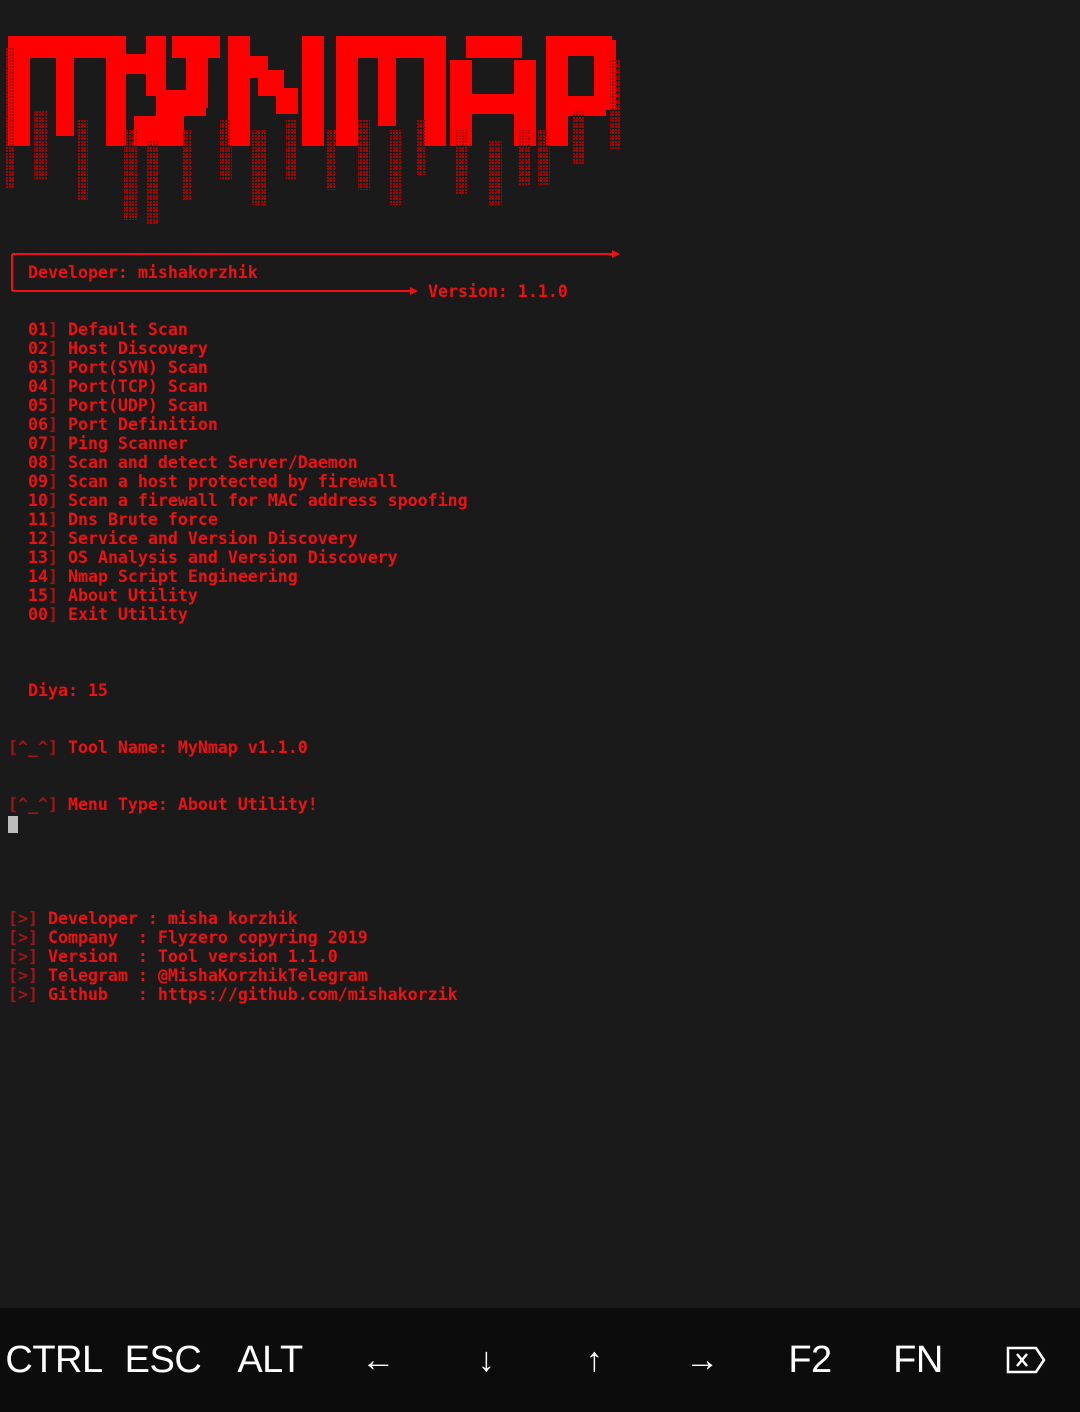 The height and width of the screenshot is (1412, 1080). What do you see at coordinates (142, 519) in the screenshot?
I see `menu-item-label: Dns Brute force` at bounding box center [142, 519].